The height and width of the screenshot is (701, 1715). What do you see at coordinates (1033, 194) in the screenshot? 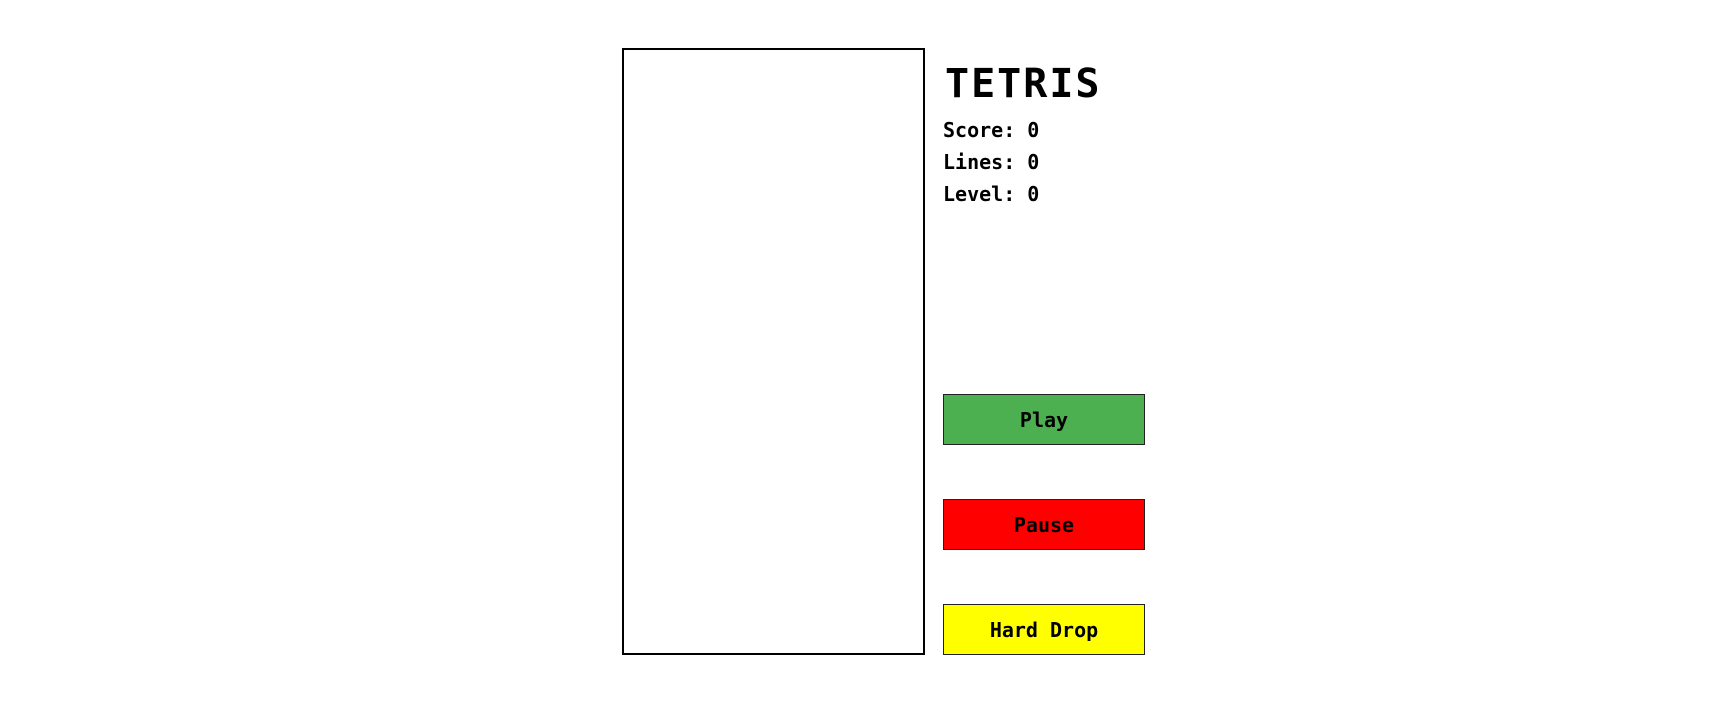
I see `level-value: 0` at bounding box center [1033, 194].